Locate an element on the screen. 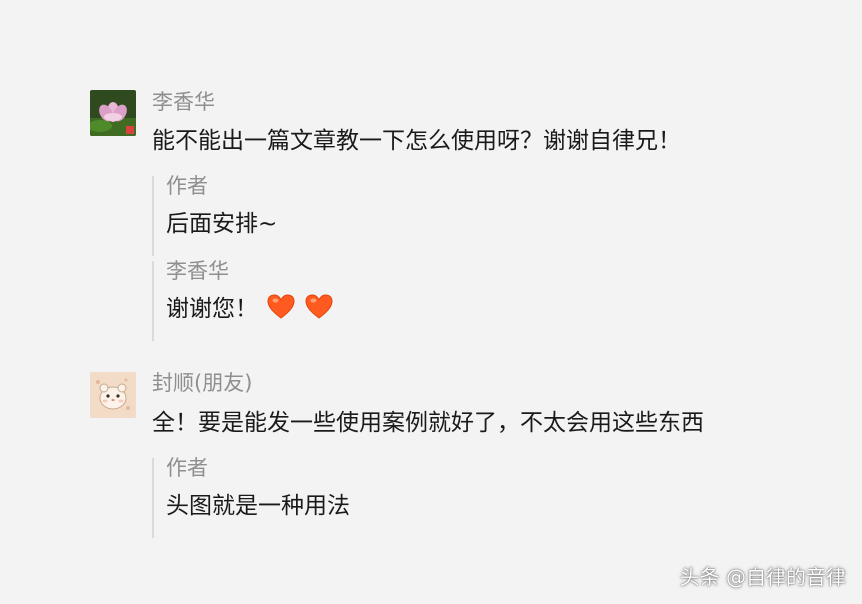  reply-text: 头图就是一种用法 is located at coordinates (258, 506).